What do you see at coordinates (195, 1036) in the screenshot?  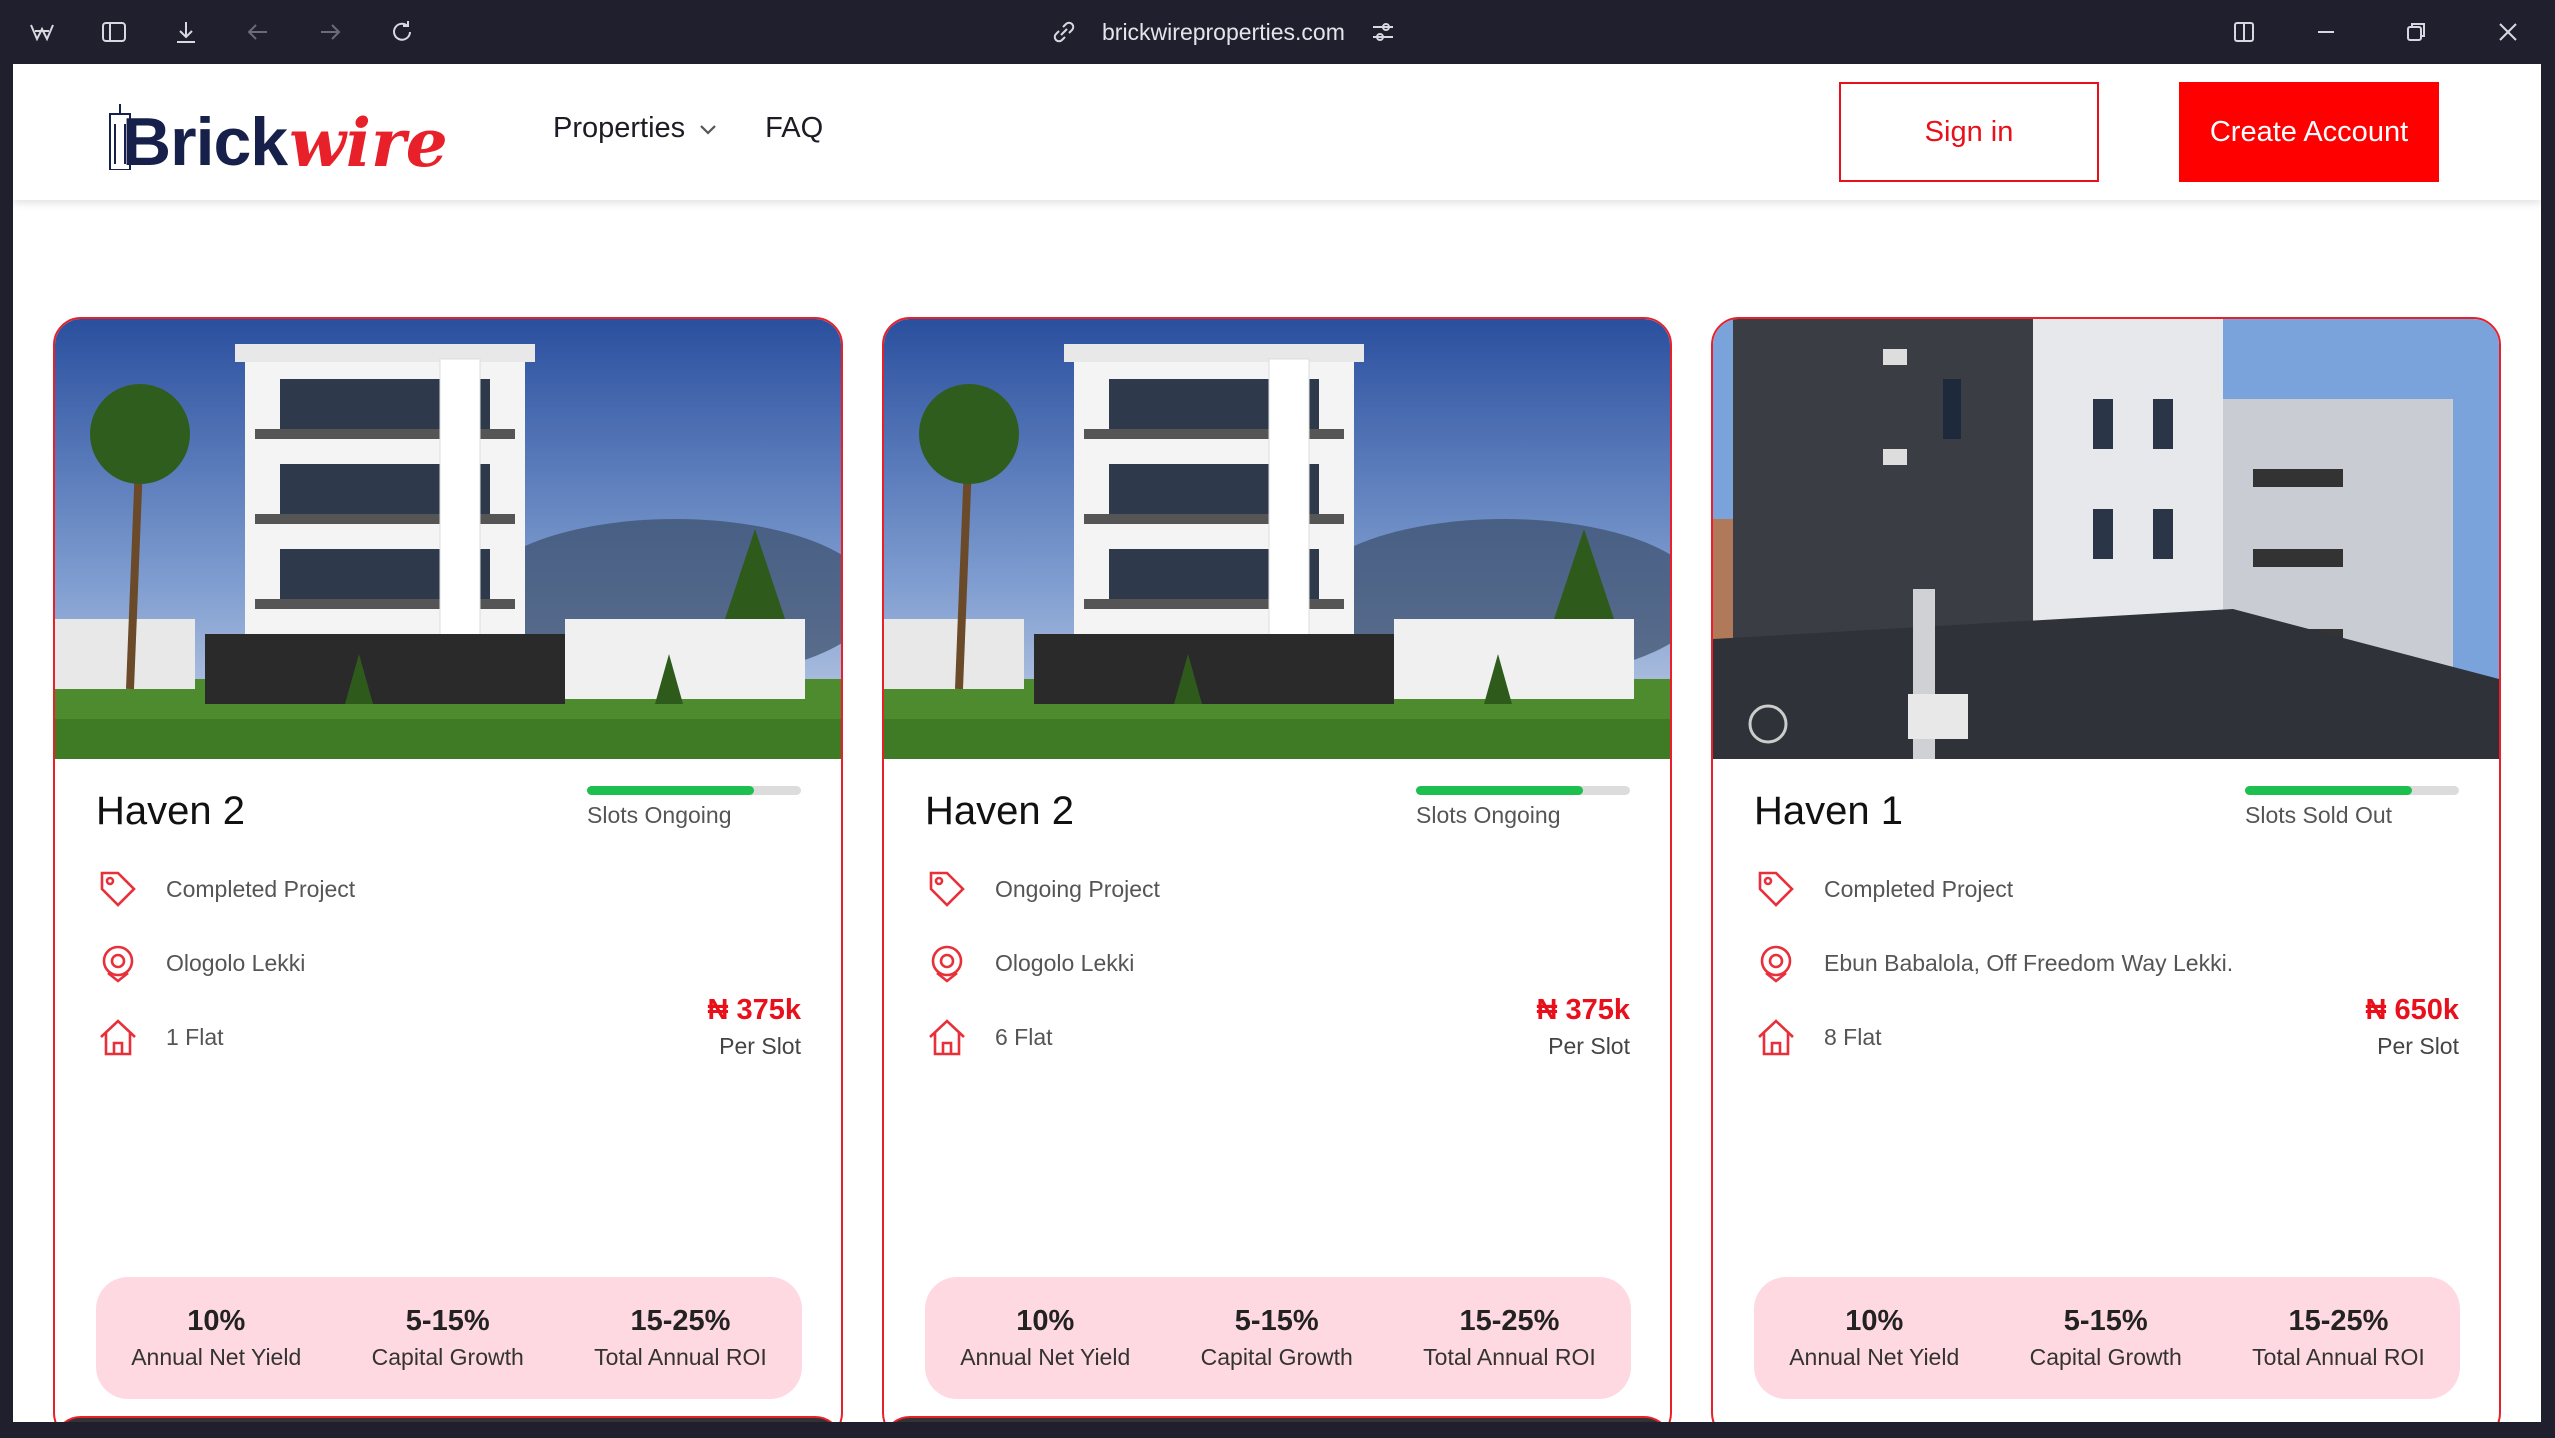 I see `units-text: 1 Flat` at bounding box center [195, 1036].